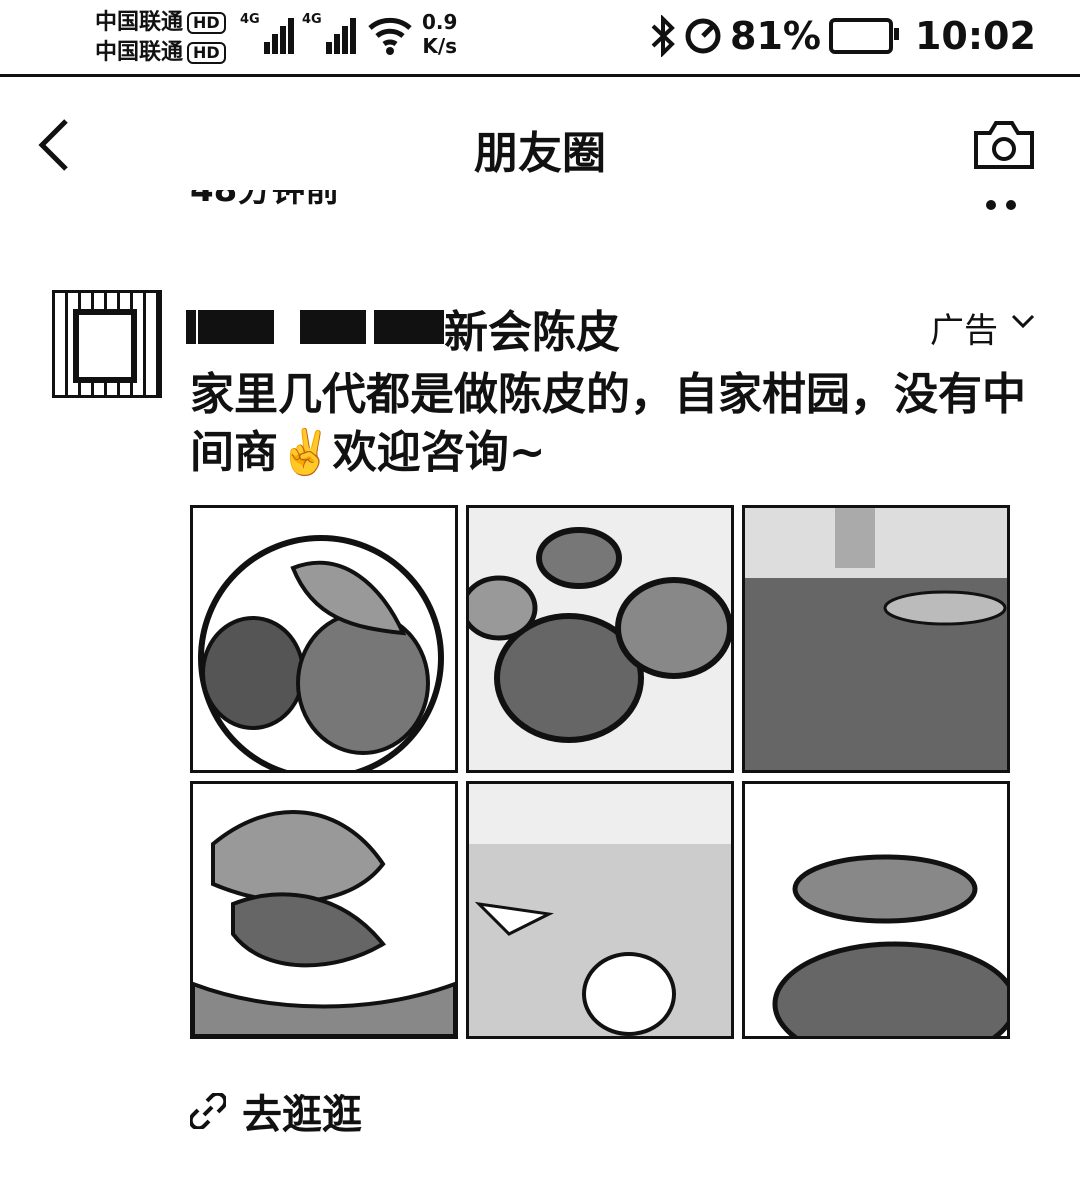 This screenshot has height=1204, width=1080. Describe the element at coordinates (302, 1111) in the screenshot. I see `shop-link-label: 去逛逛` at that location.